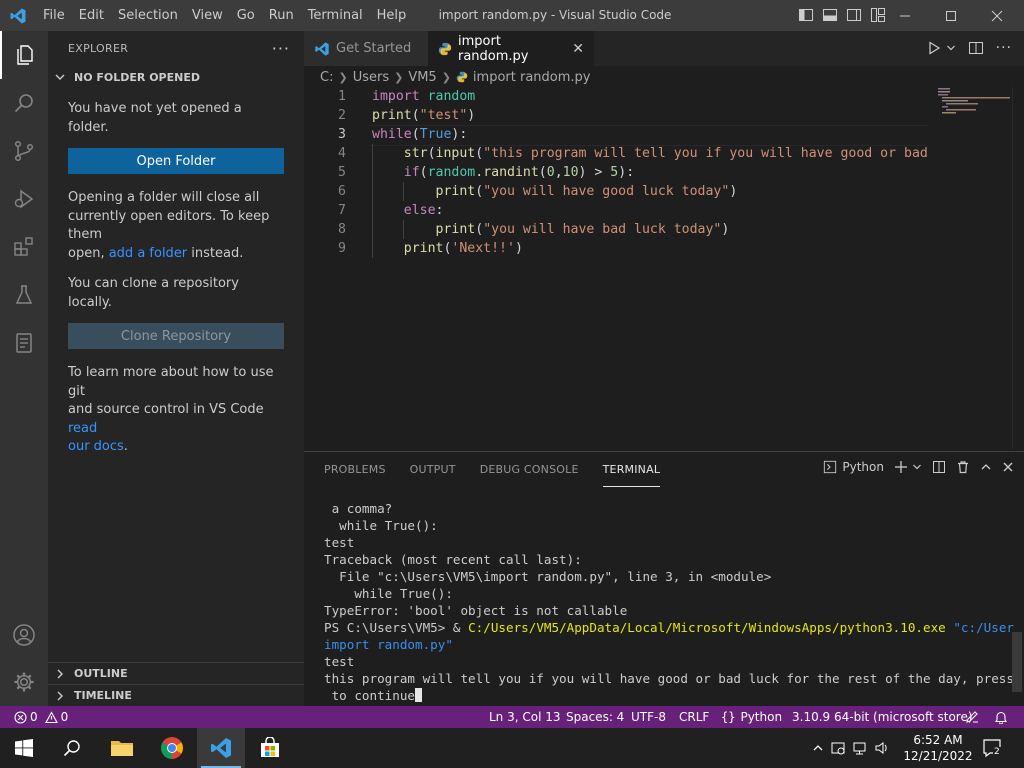 The width and height of the screenshot is (1024, 768). I want to click on vscode-taskbar-icon, so click(221, 748).